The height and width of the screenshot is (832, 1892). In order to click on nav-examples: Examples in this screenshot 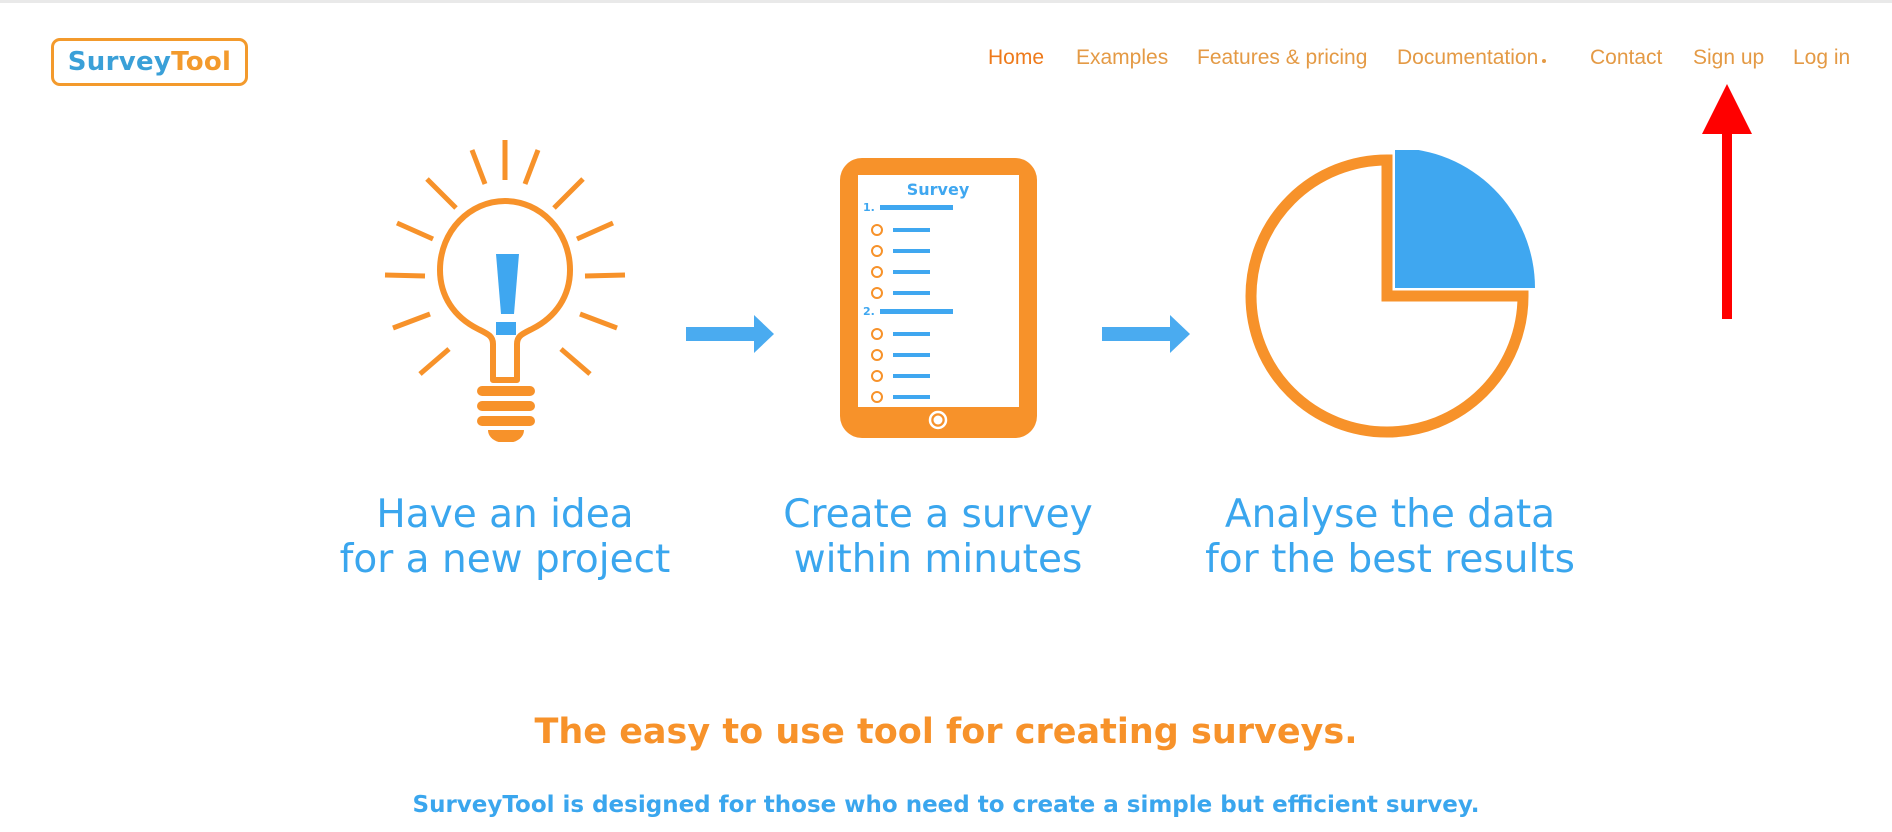, I will do `click(1122, 58)`.